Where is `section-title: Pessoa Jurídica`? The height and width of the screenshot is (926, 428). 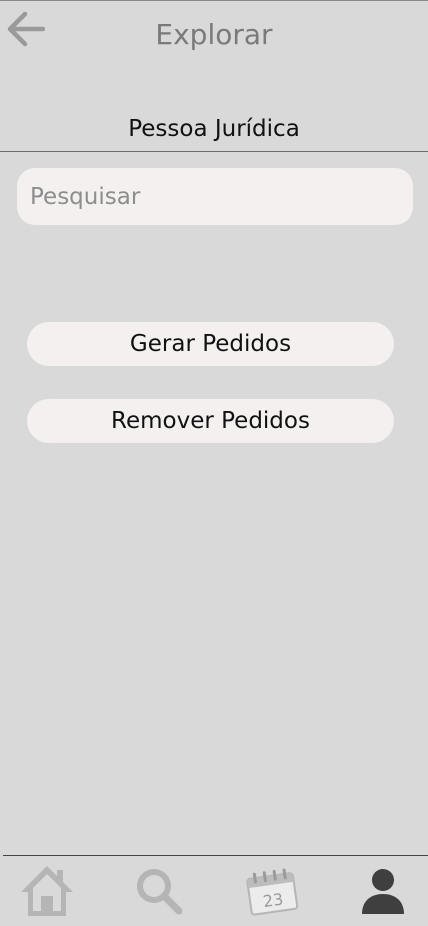 section-title: Pessoa Jurídica is located at coordinates (214, 129).